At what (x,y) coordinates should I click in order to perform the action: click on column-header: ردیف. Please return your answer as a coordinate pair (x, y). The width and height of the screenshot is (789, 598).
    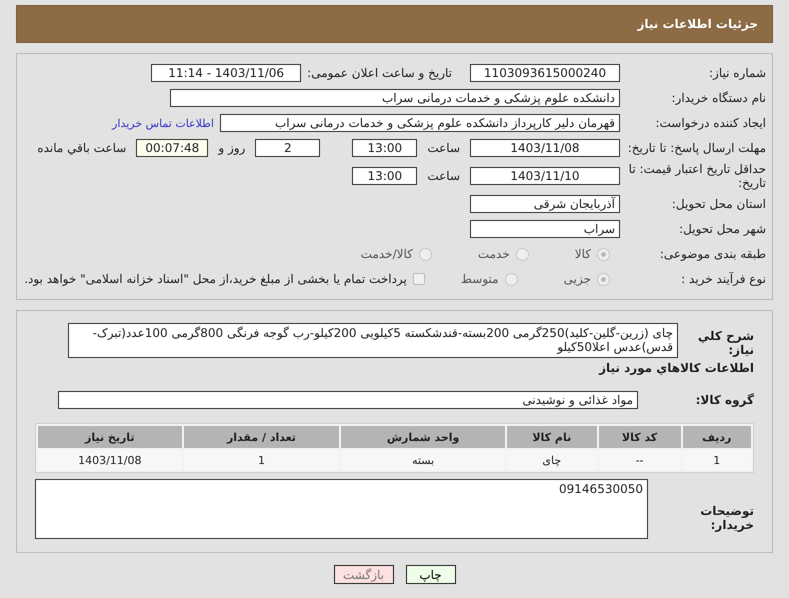
    Looking at the image, I should click on (716, 437).